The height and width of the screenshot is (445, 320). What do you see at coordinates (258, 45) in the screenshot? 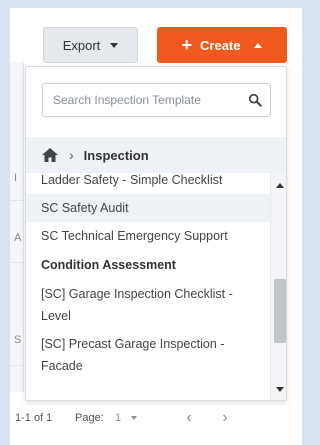
I see `chevron-up-icon` at bounding box center [258, 45].